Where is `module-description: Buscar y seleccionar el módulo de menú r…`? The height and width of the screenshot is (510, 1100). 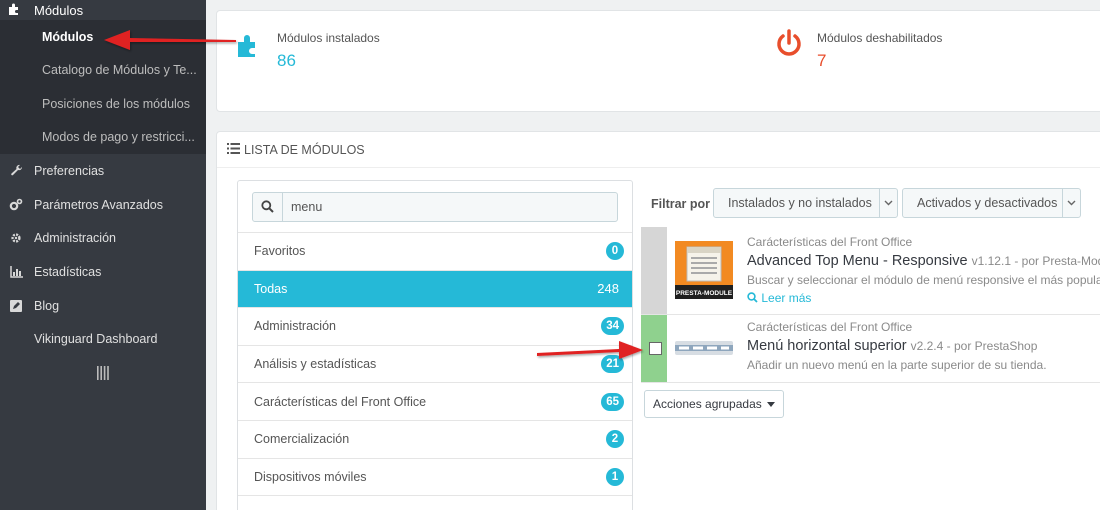 module-description: Buscar y seleccionar el módulo de menú r… is located at coordinates (923, 280).